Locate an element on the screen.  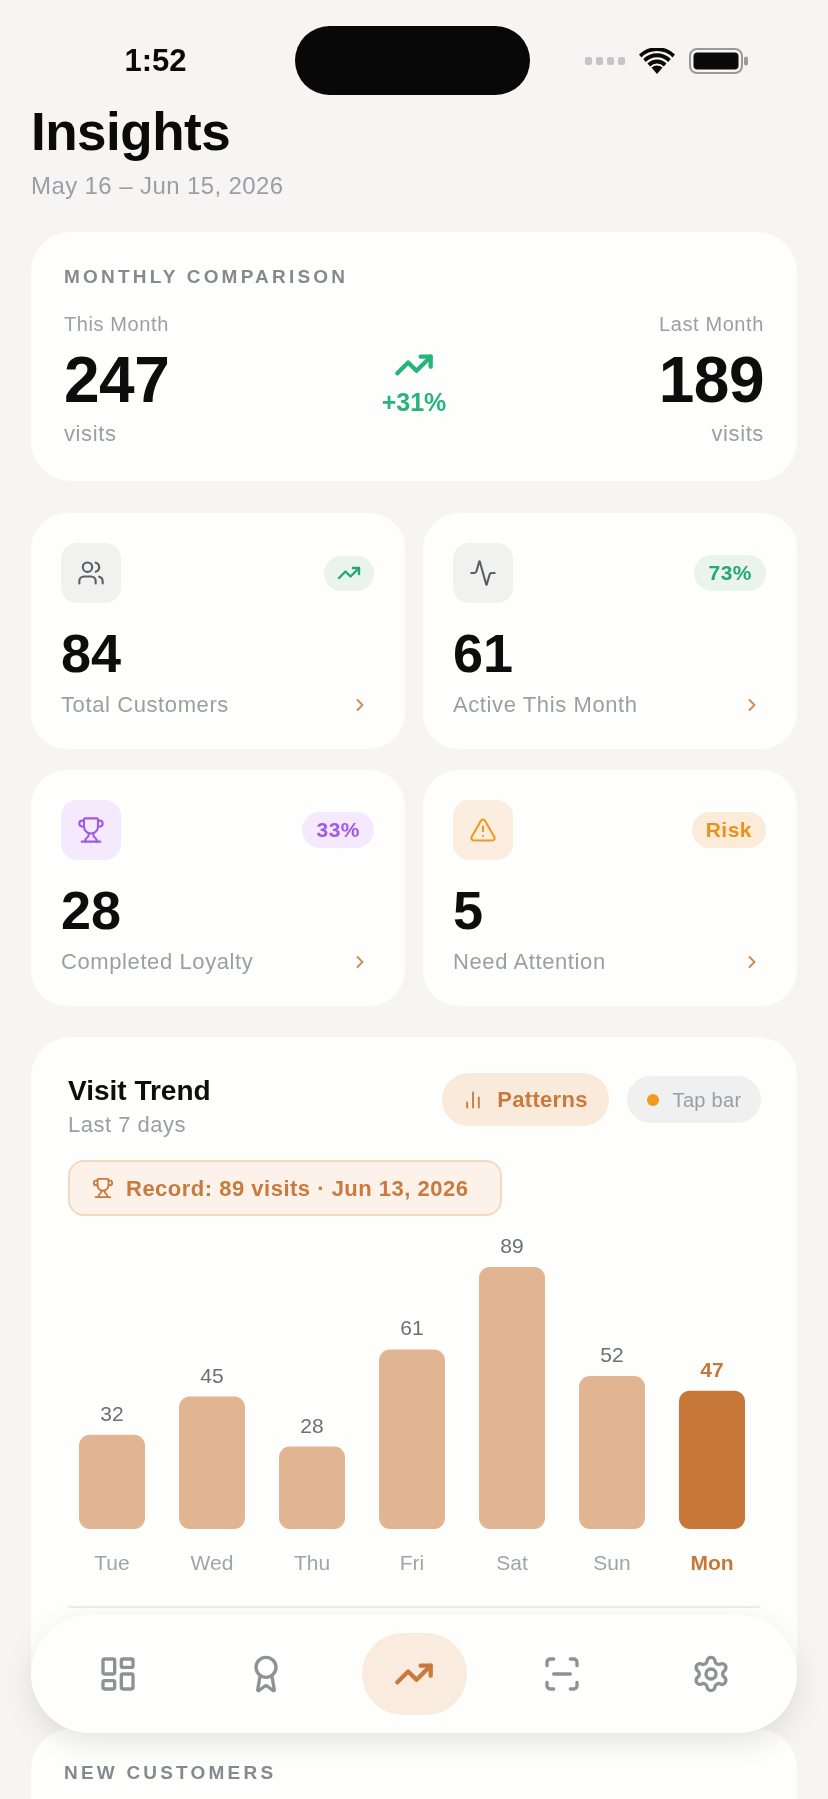
bar-value: 45 is located at coordinates (212, 1375).